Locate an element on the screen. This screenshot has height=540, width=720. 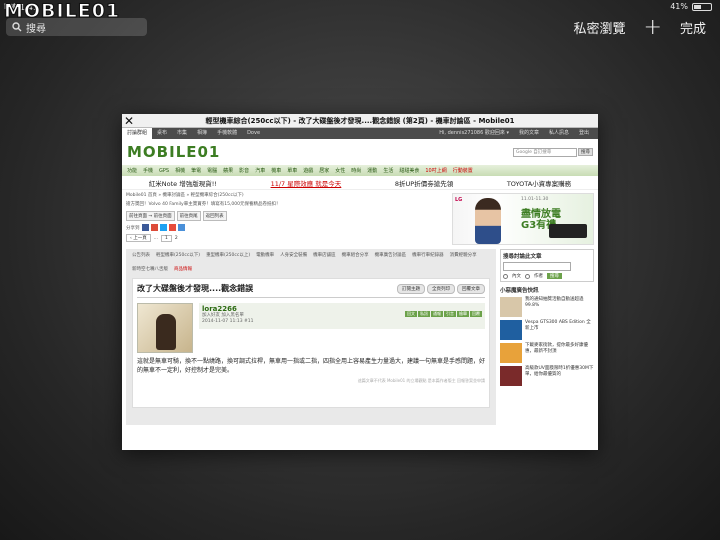
forum-subnav-item: 重型機車(250cc以上) is located at coordinates (228, 255).